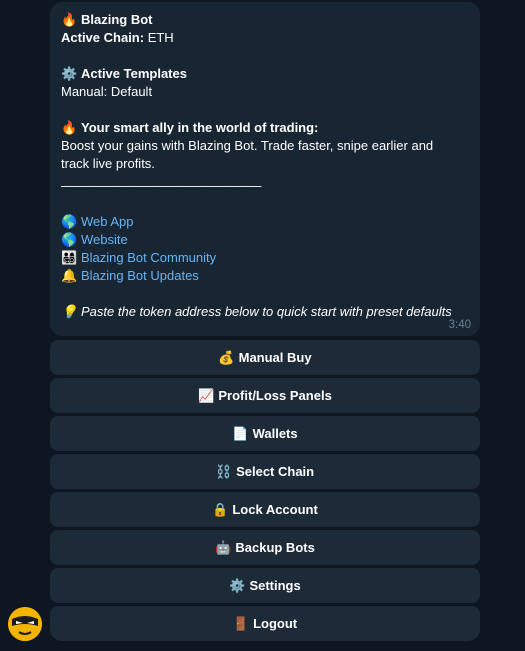 This screenshot has width=525, height=651. Describe the element at coordinates (107, 221) in the screenshot. I see `web-app-link: Web App` at that location.